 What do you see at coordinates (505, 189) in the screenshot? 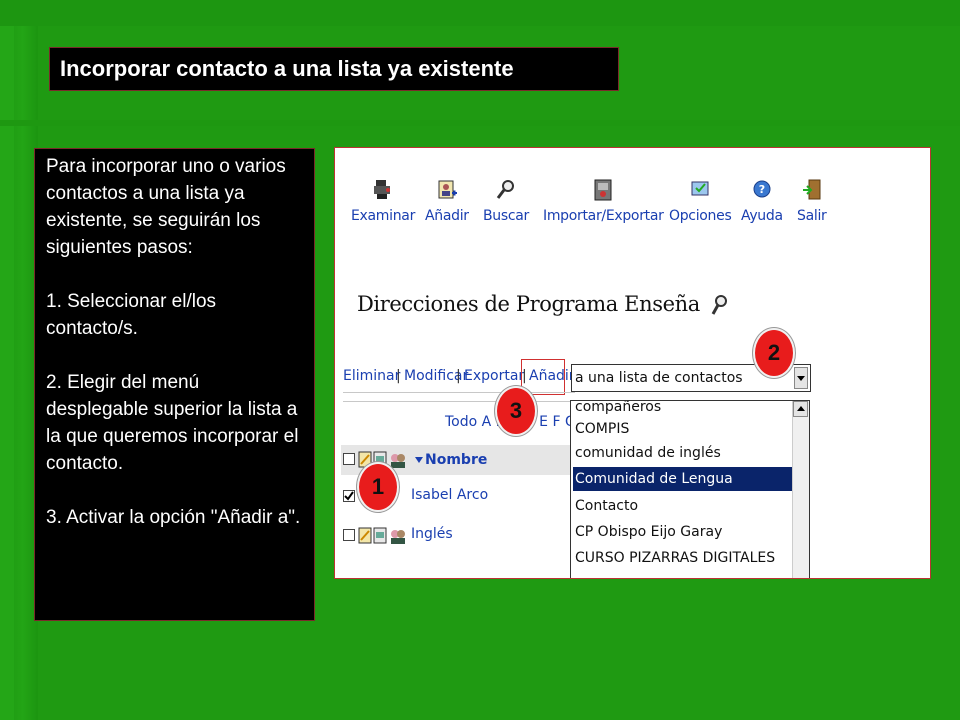
I see `search-icon` at bounding box center [505, 189].